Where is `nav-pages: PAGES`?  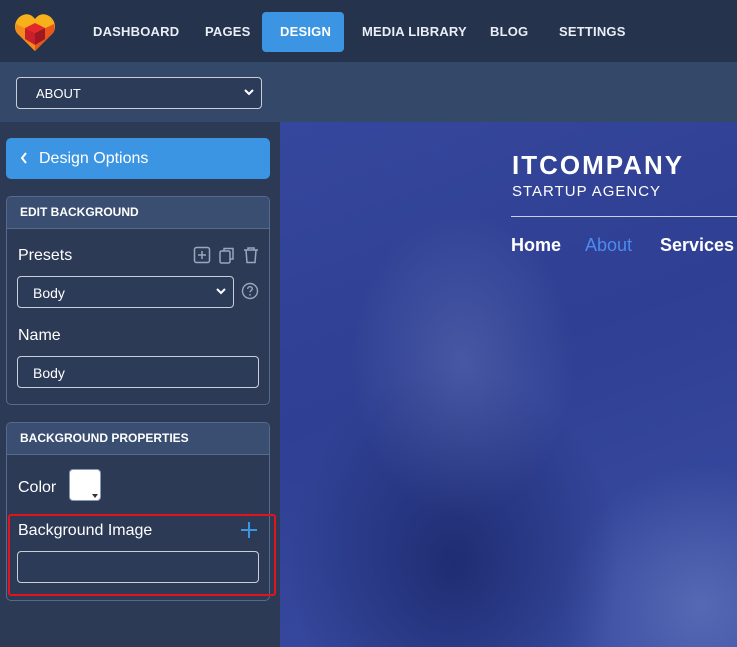 nav-pages: PAGES is located at coordinates (228, 32).